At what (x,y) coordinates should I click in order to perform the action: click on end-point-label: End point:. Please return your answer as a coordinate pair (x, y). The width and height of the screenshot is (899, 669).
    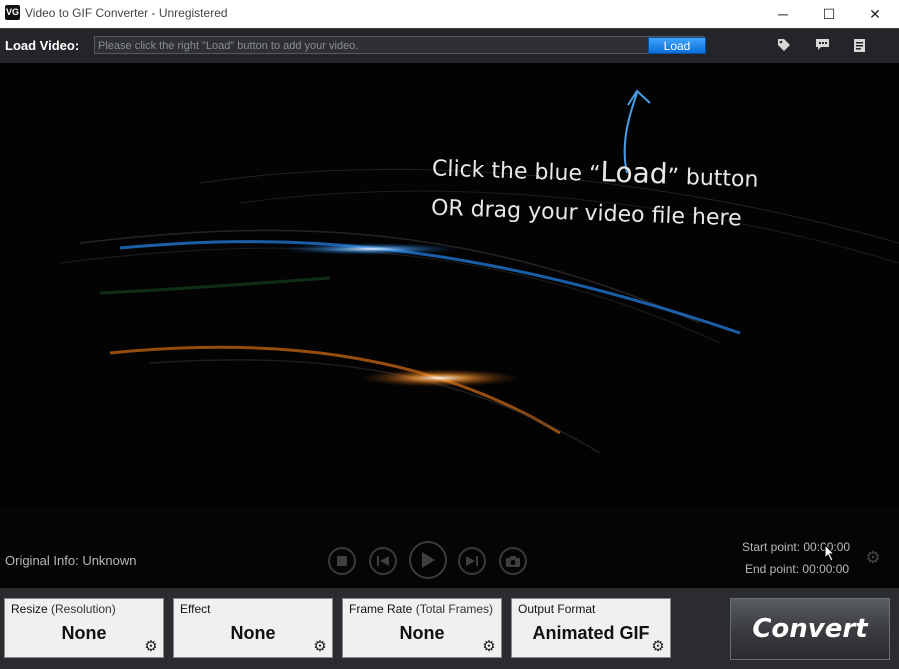
    Looking at the image, I should click on (772, 569).